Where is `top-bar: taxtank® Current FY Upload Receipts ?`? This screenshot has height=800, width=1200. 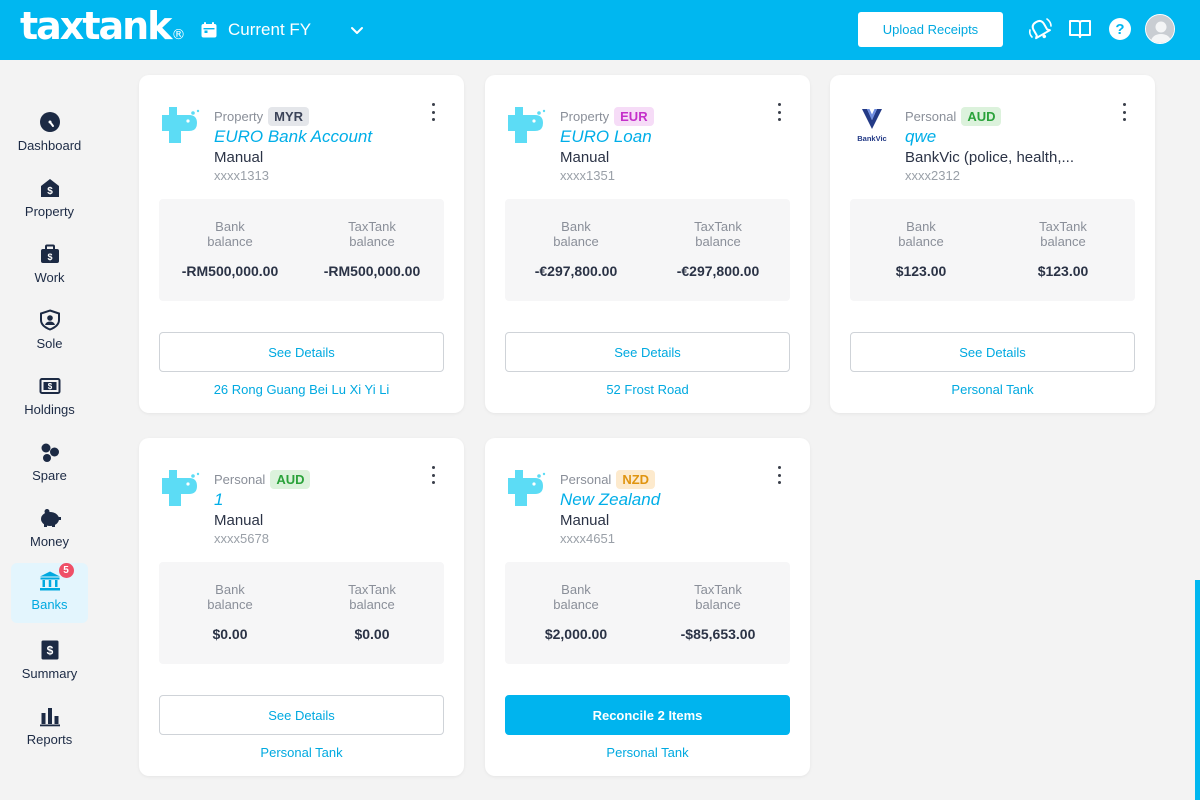 top-bar: taxtank® Current FY Upload Receipts ? is located at coordinates (600, 30).